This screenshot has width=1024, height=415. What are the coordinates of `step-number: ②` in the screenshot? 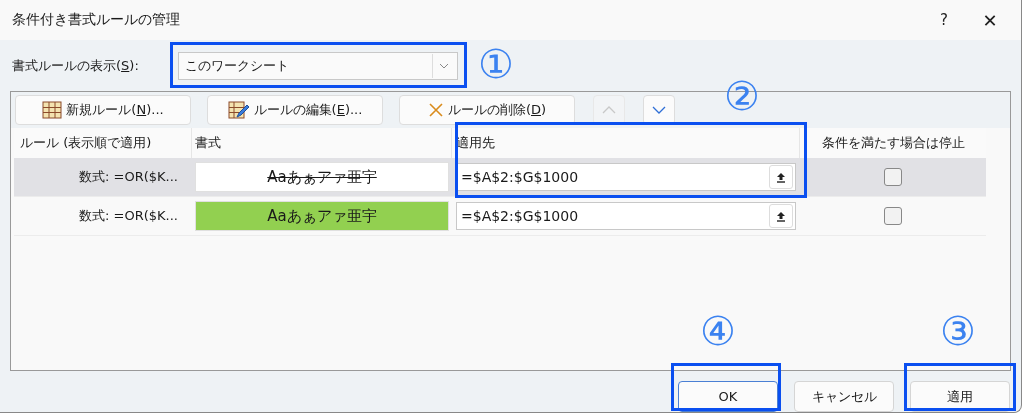 It's located at (742, 96).